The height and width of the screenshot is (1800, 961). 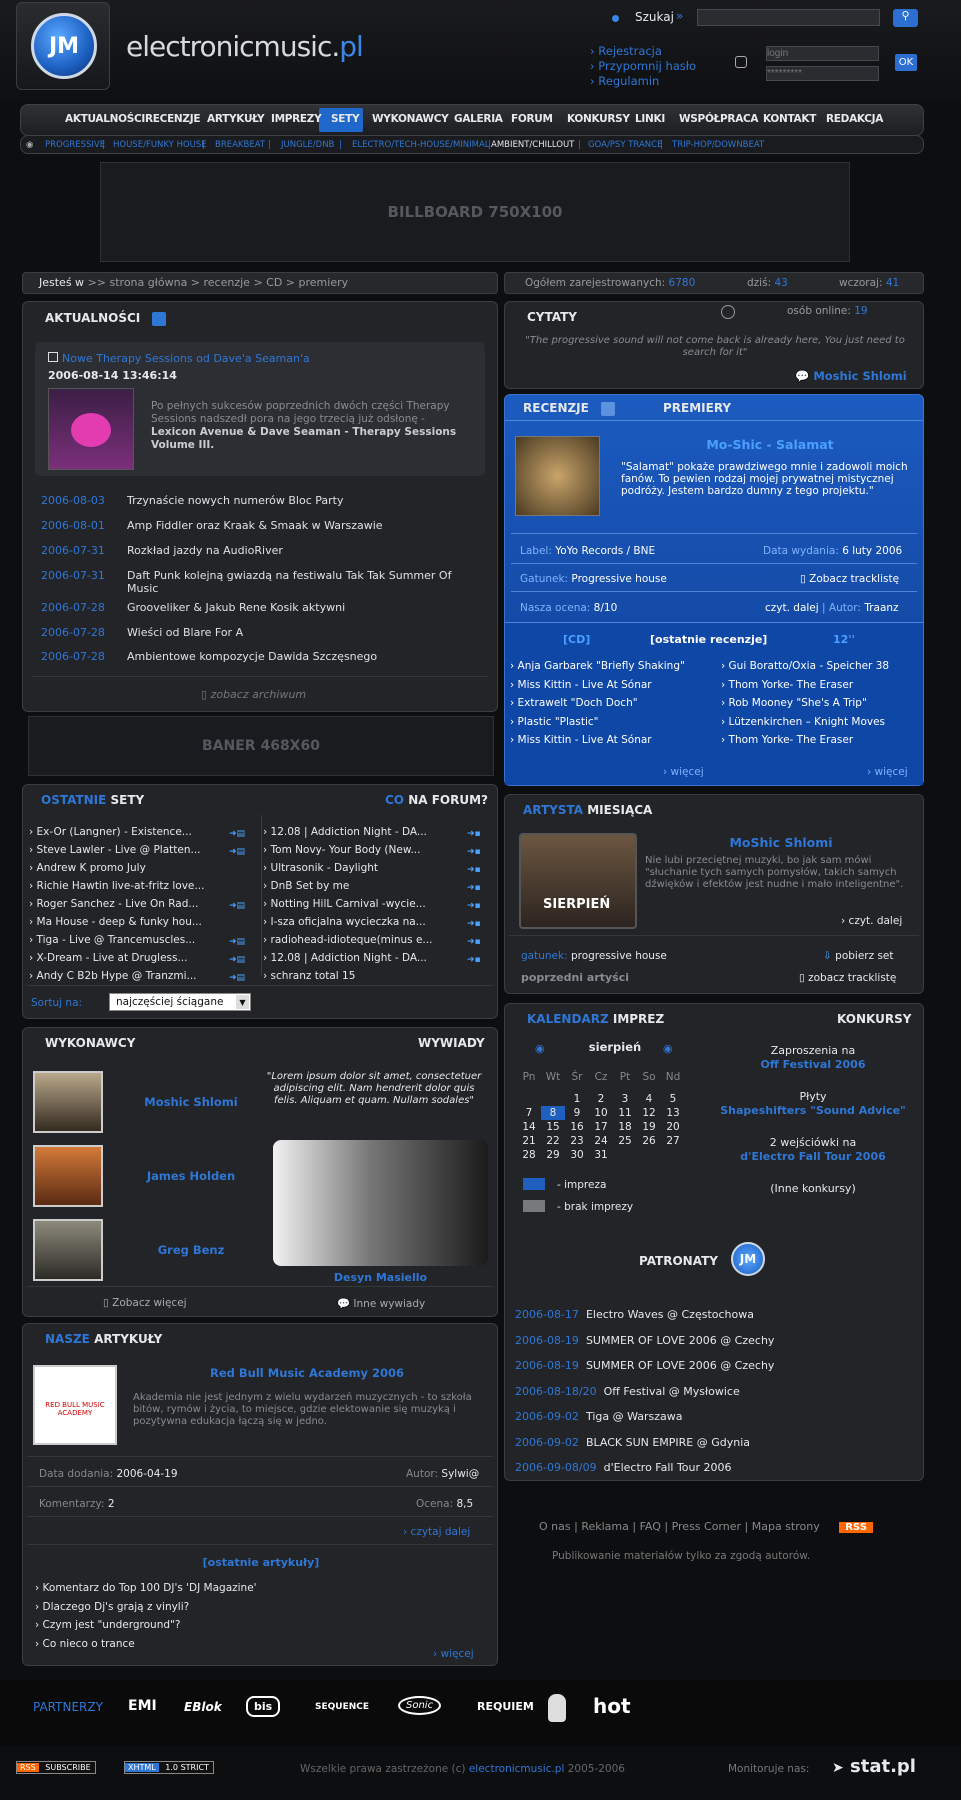 I want to click on artist-tracklist-link: ▯ zobacz tracklistę, so click(x=847, y=978).